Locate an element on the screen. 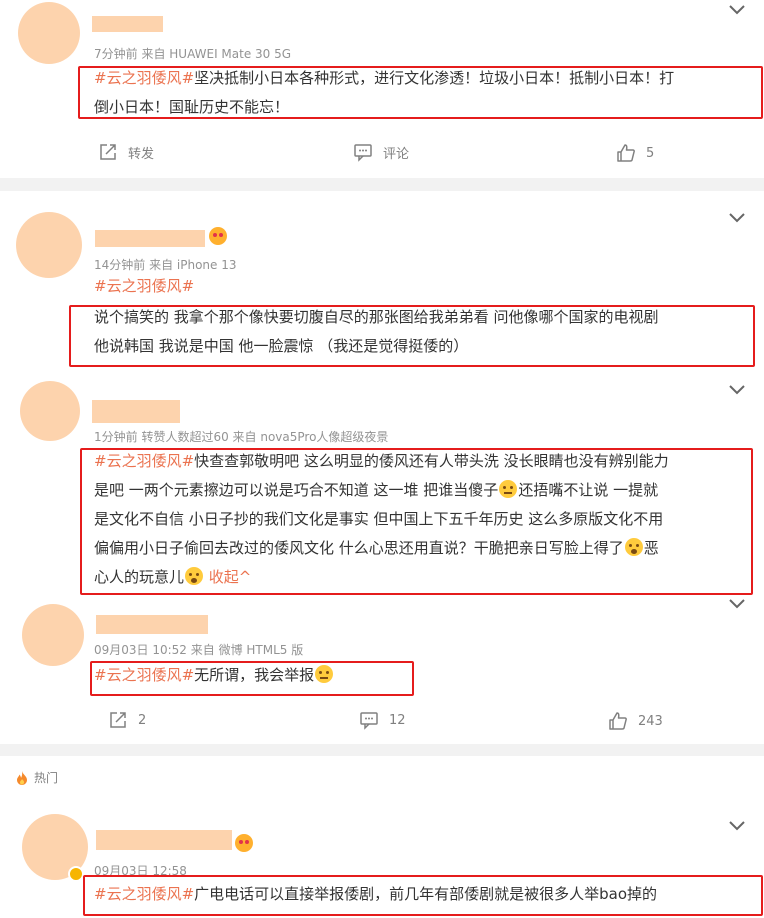 The height and width of the screenshot is (918, 764). collapse-link: 收起^ is located at coordinates (230, 577).